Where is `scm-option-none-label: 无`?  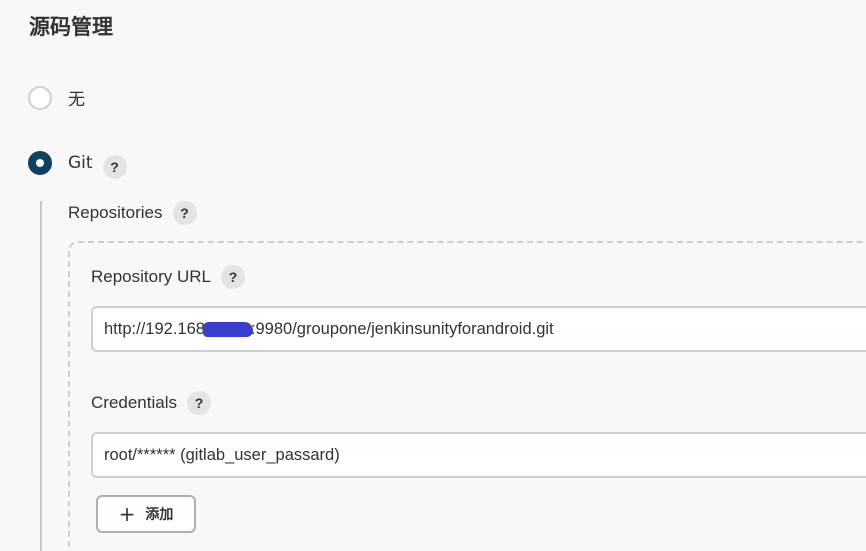 scm-option-none-label: 无 is located at coordinates (76, 100).